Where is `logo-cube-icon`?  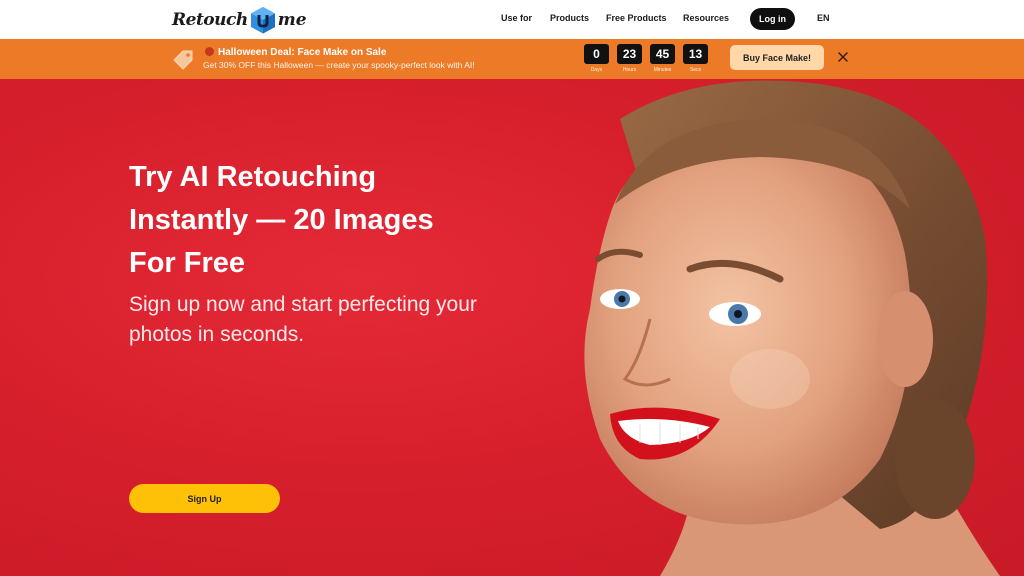 logo-cube-icon is located at coordinates (262, 20).